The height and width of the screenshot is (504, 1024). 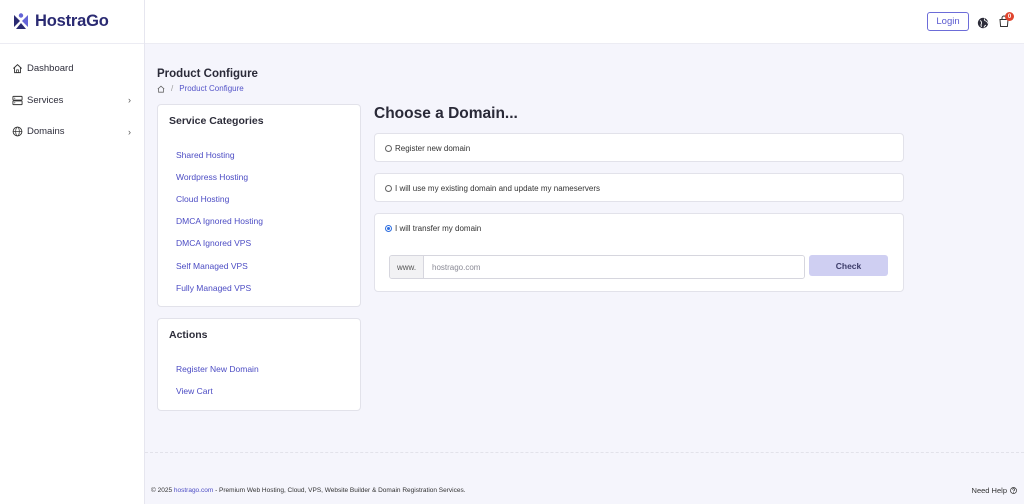 I want to click on breadcrumb-current: Product Configure, so click(x=211, y=88).